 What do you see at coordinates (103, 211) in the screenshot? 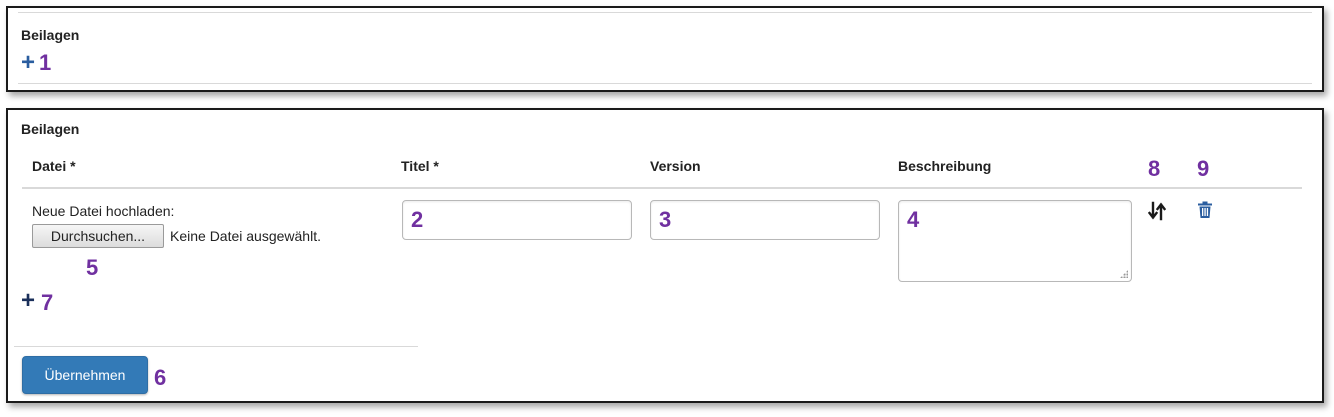
I see `upload-label: Neue Datei hochladen:` at bounding box center [103, 211].